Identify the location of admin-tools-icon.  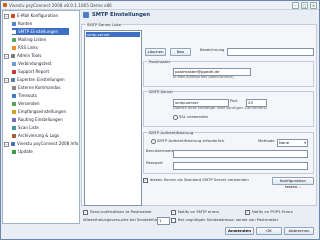
(13, 56).